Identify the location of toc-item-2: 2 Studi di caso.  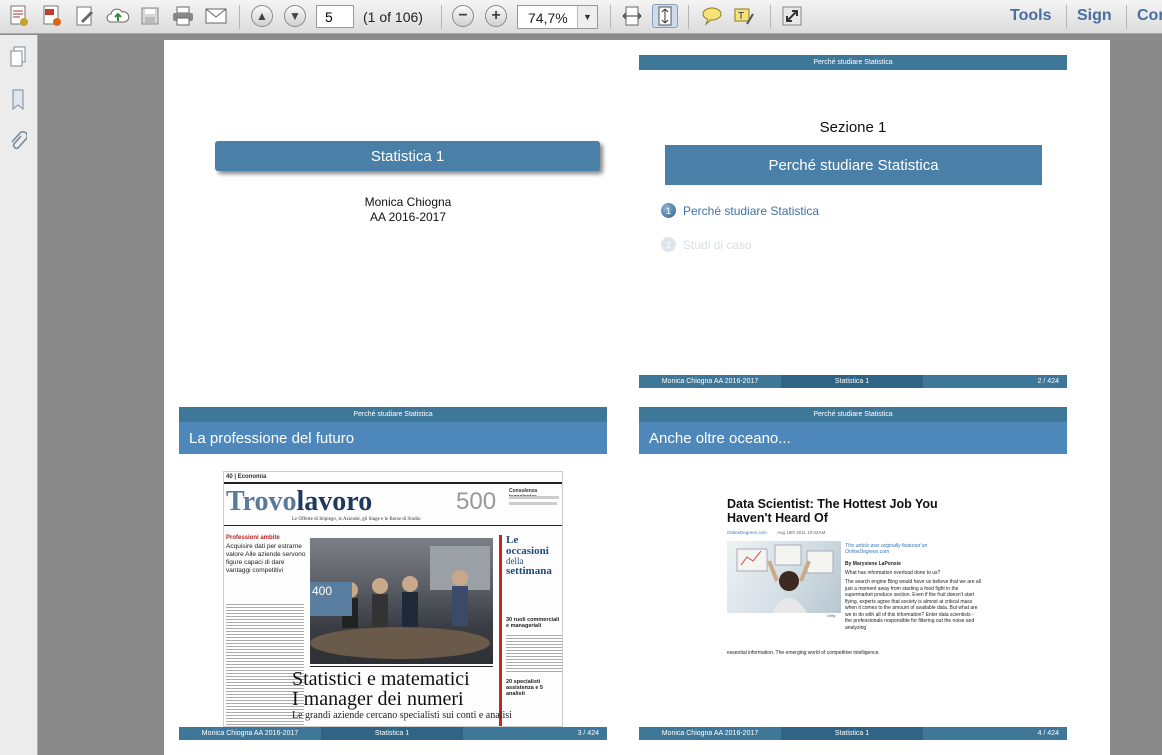
(706, 244).